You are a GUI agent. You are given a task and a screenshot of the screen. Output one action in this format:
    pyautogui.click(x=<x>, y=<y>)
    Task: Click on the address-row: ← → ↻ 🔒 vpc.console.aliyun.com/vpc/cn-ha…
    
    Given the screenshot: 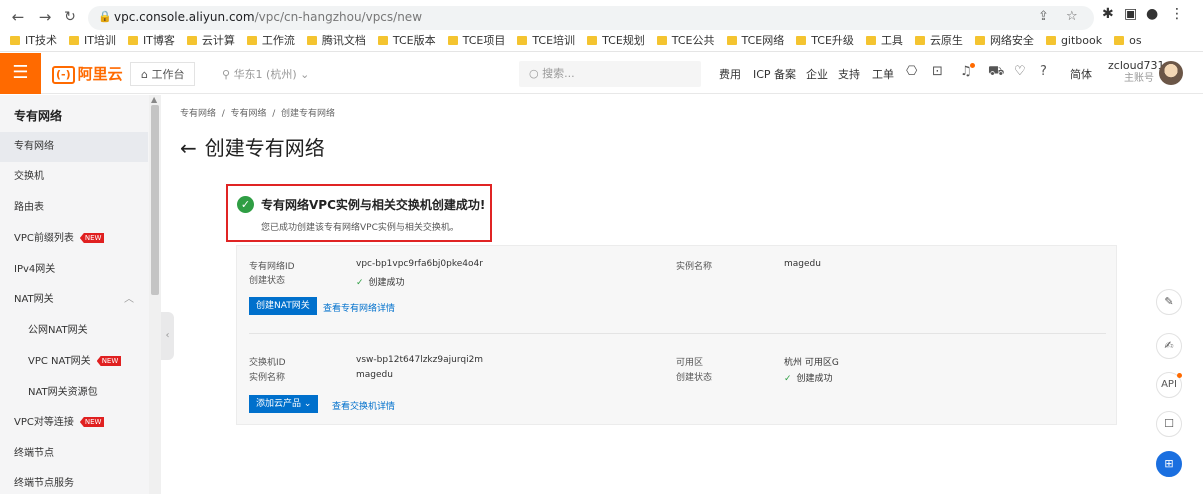 What is the action you would take?
    pyautogui.click(x=601, y=17)
    